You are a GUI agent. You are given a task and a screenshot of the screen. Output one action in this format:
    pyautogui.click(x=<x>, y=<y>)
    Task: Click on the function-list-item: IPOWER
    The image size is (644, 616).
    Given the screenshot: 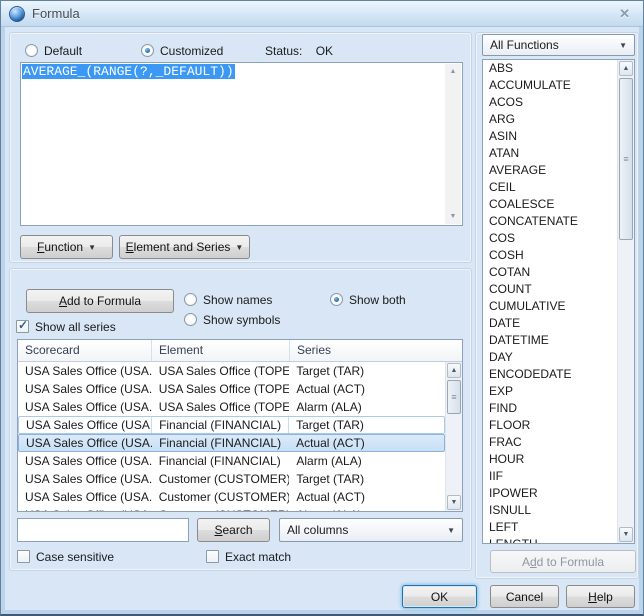 What is the action you would take?
    pyautogui.click(x=550, y=493)
    